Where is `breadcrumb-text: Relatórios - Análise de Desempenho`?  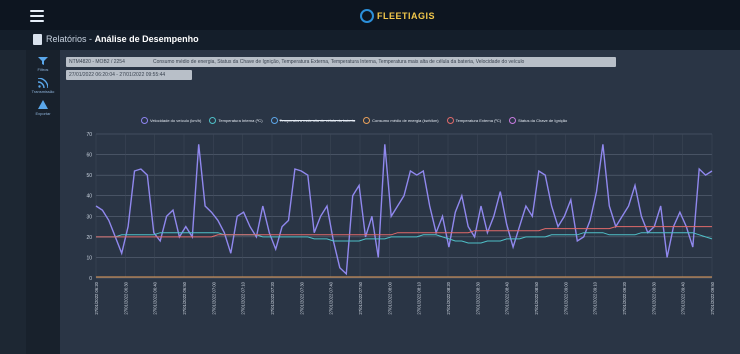
breadcrumb-text: Relatórios - Análise de Desempenho is located at coordinates (122, 39).